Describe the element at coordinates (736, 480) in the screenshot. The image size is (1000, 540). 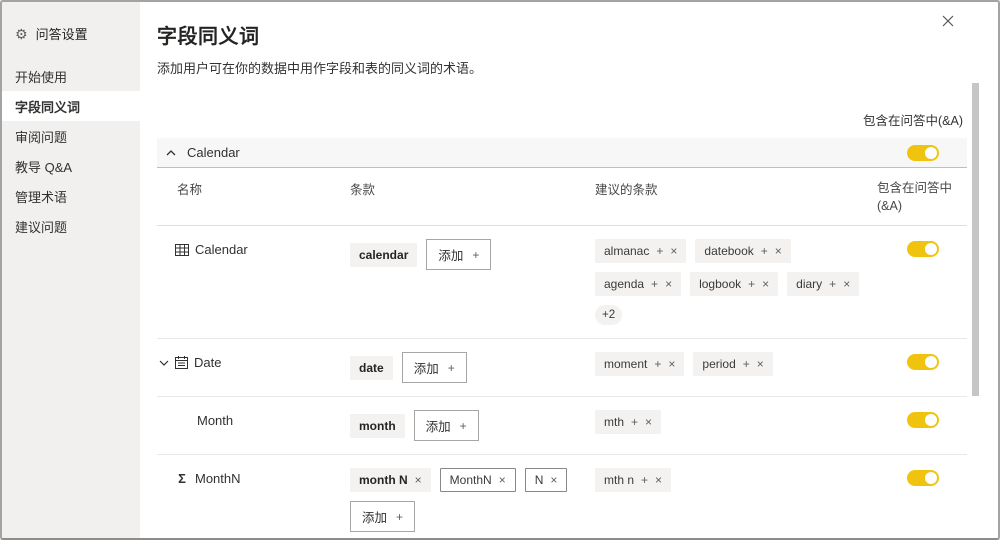
I see `row-suggested-cell: mth n + ×` at that location.